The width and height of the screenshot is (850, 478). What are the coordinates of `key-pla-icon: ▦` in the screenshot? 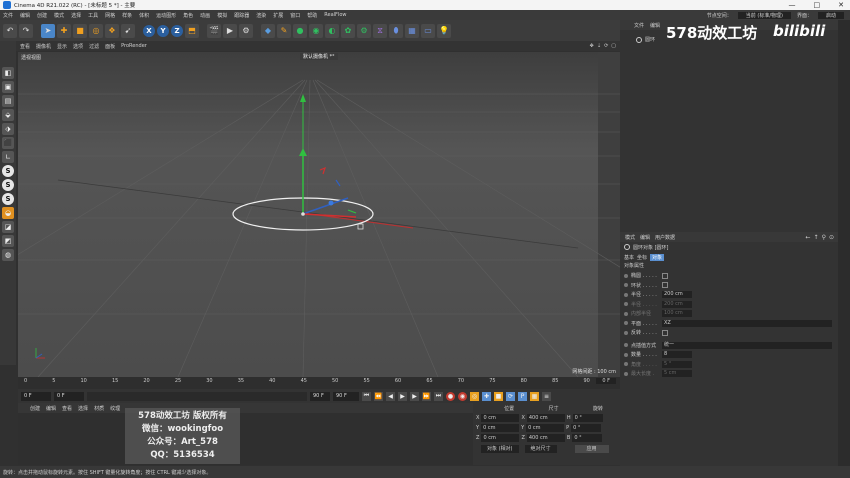 It's located at (534, 396).